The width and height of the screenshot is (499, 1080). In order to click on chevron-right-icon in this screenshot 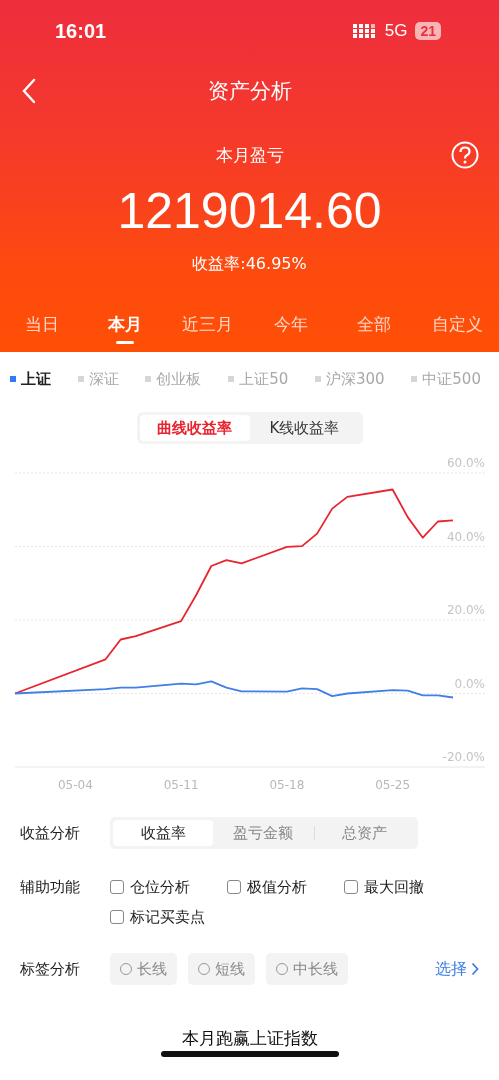, I will do `click(475, 969)`.